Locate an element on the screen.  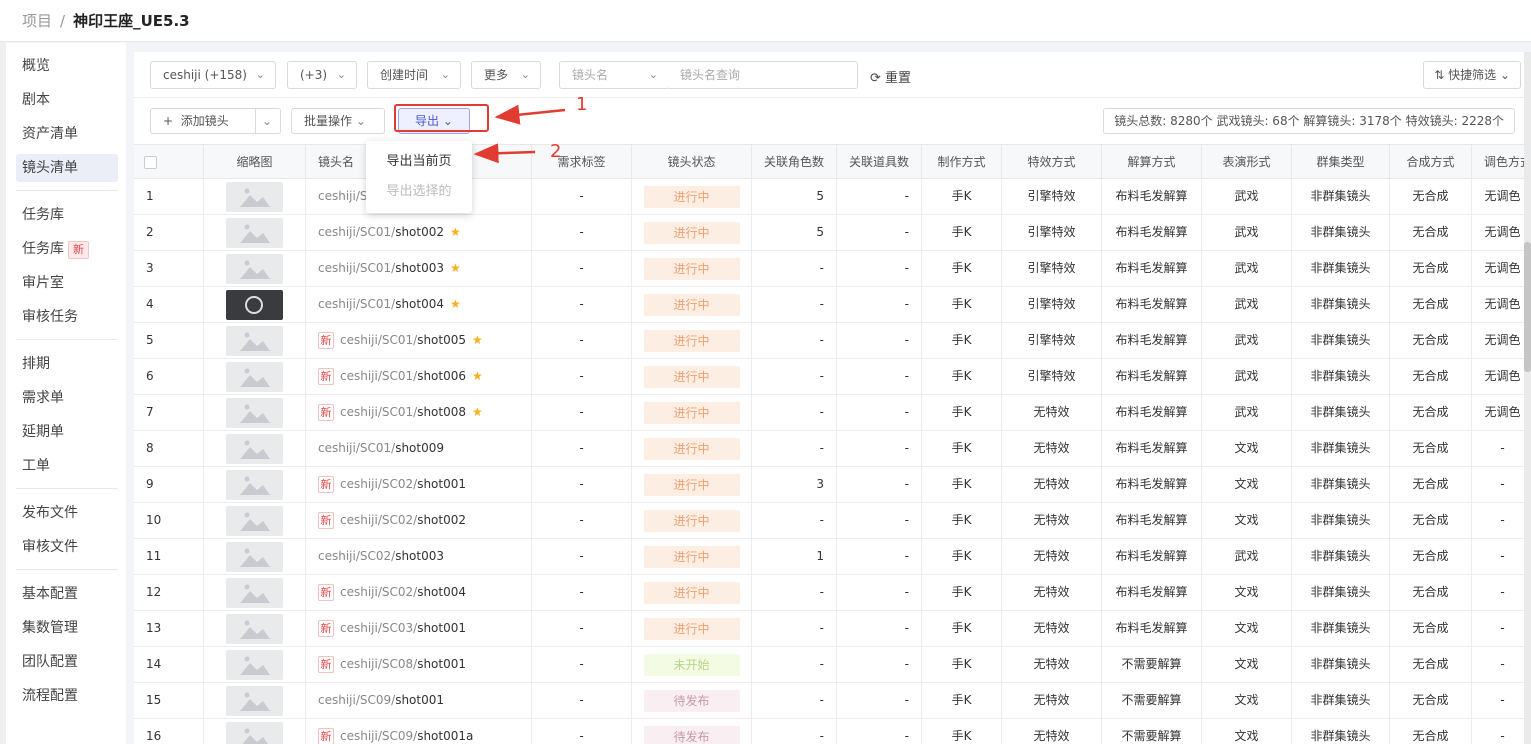
annotation-number-2: 2 is located at coordinates (556, 151).